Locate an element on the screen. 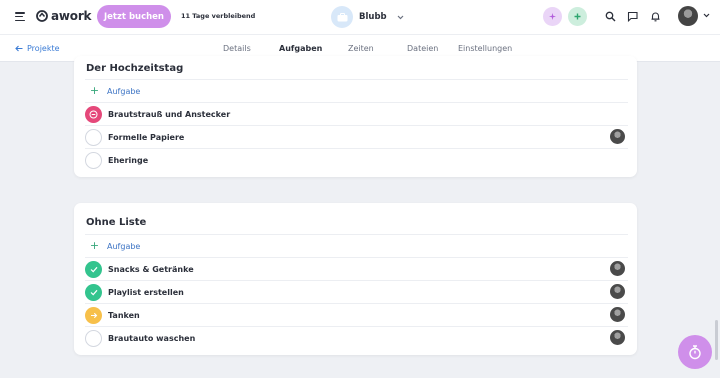 The width and height of the screenshot is (720, 378). arrow-right-icon is located at coordinates (93, 315).